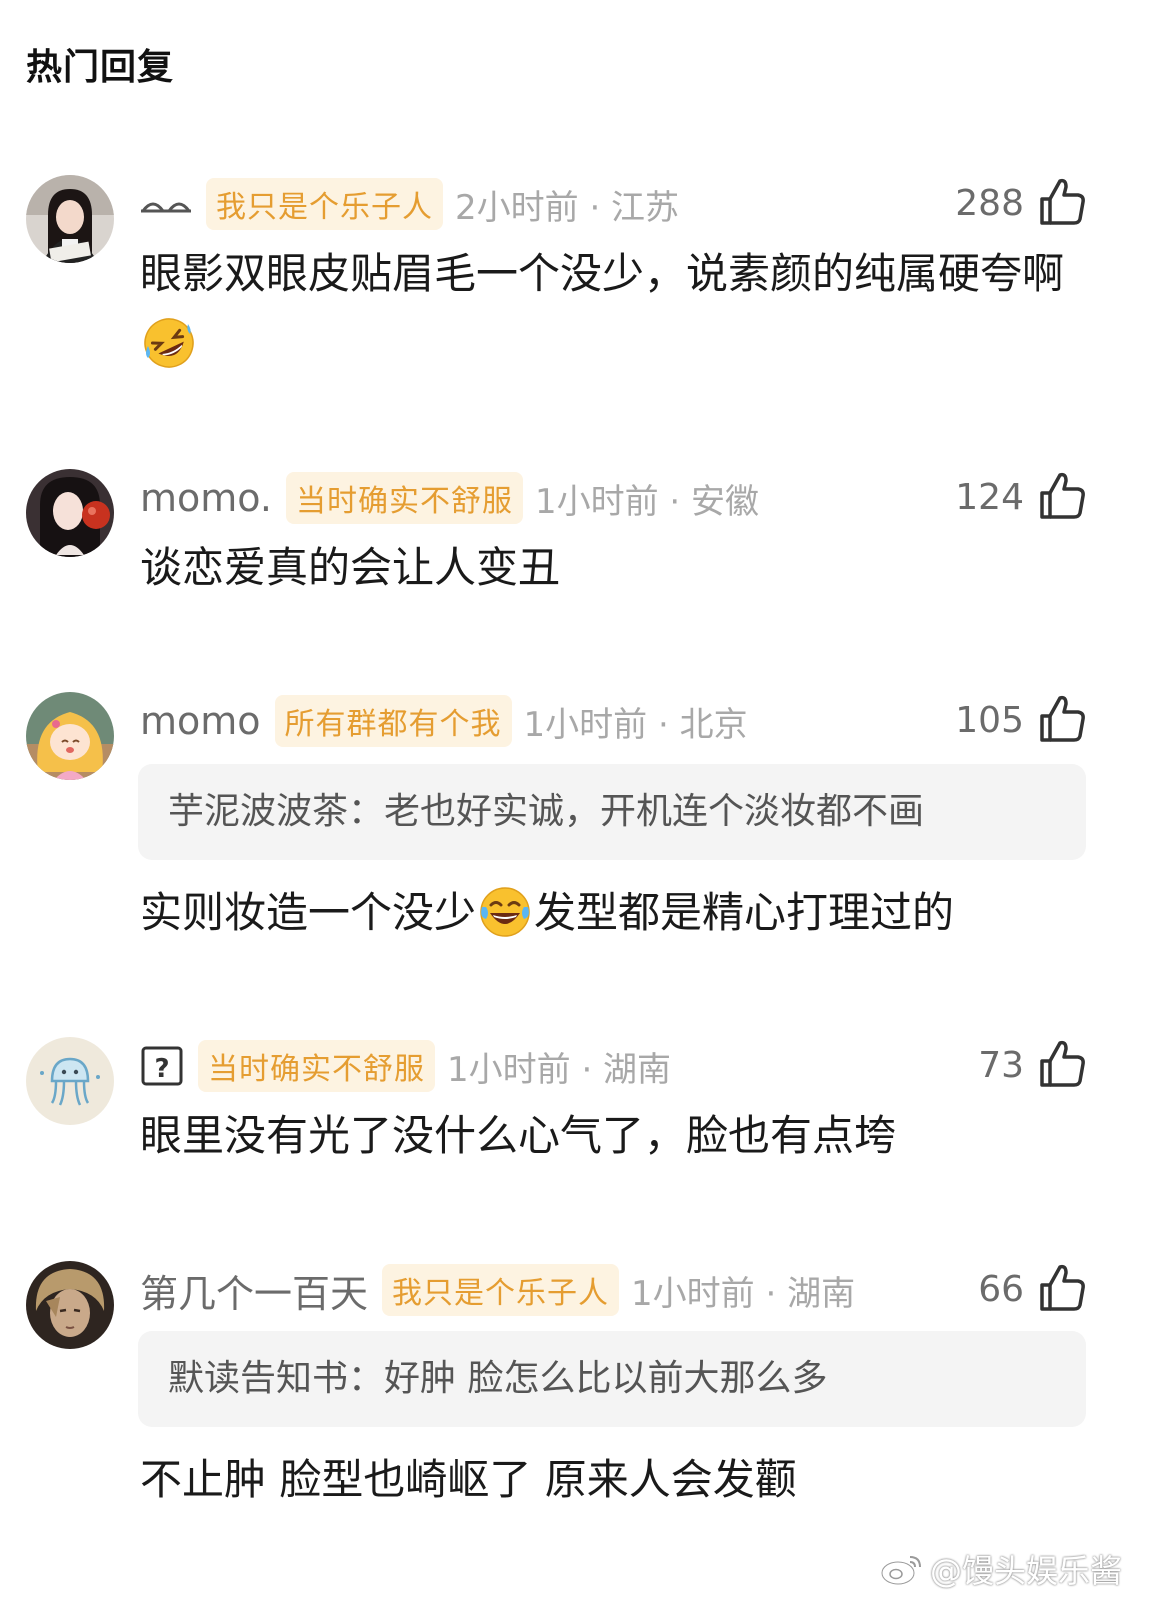  Describe the element at coordinates (610, 309) in the screenshot. I see `comment-text: 眼影双眼皮贴眉毛一个没少，说素颜的纯属硬夸啊` at that location.